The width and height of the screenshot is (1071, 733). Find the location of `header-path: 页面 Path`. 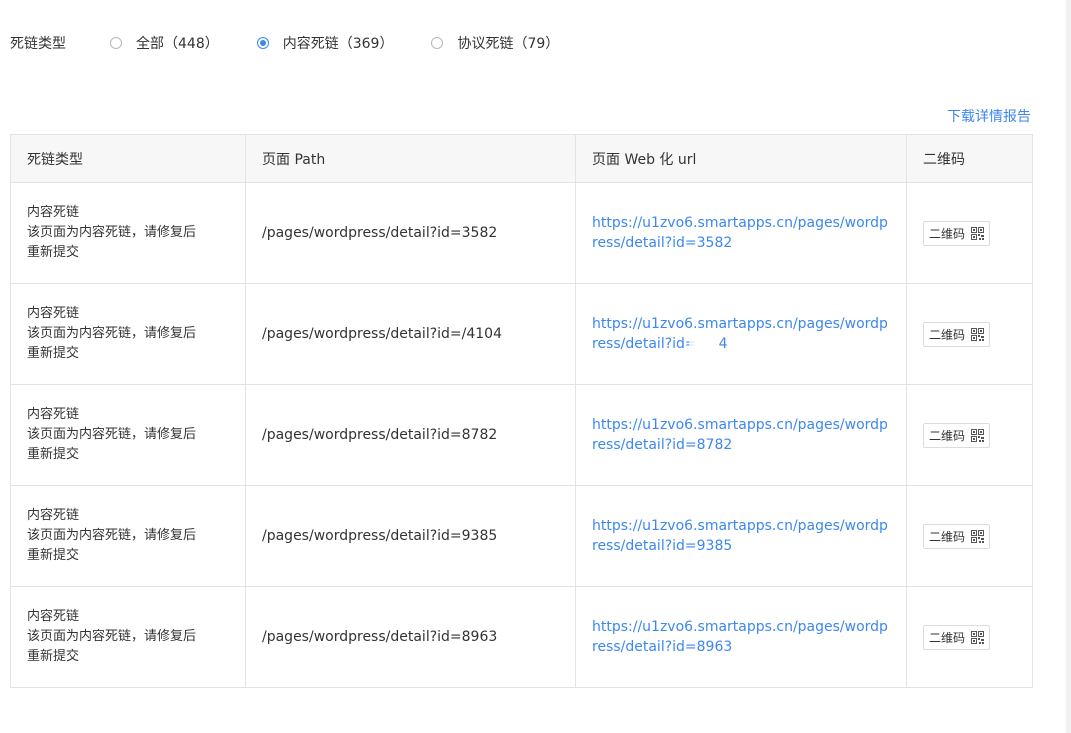

header-path: 页面 Path is located at coordinates (410, 158).